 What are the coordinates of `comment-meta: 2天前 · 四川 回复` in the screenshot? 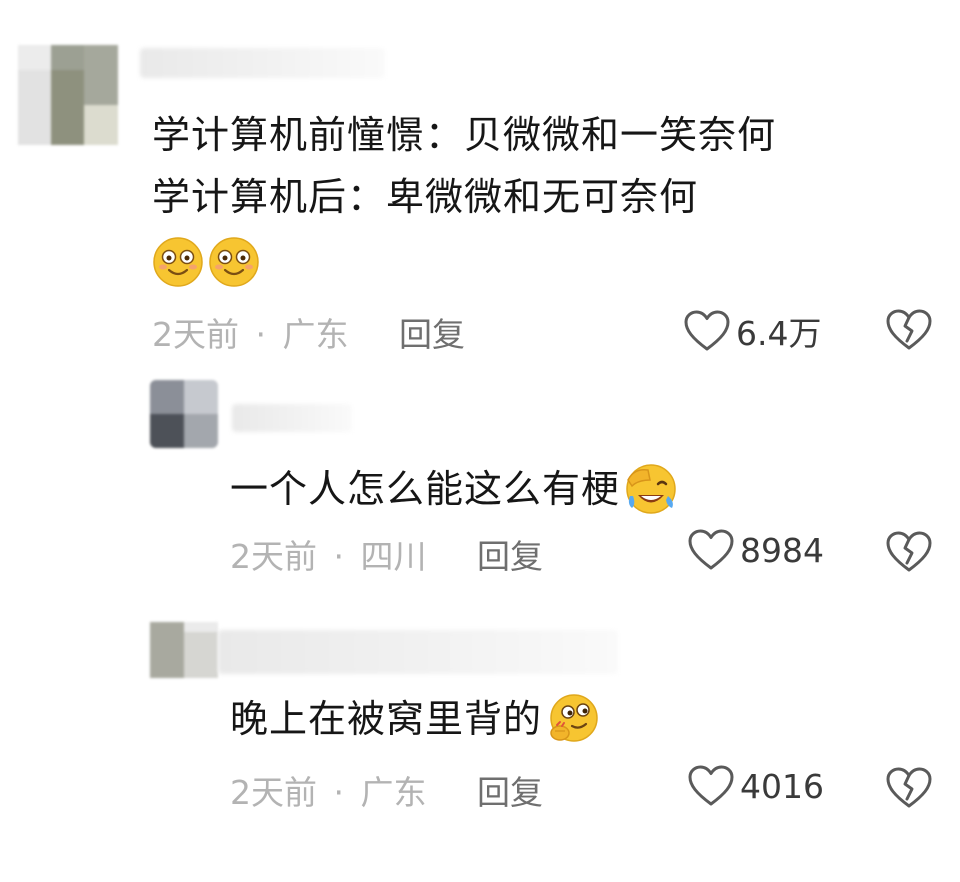 It's located at (386, 554).